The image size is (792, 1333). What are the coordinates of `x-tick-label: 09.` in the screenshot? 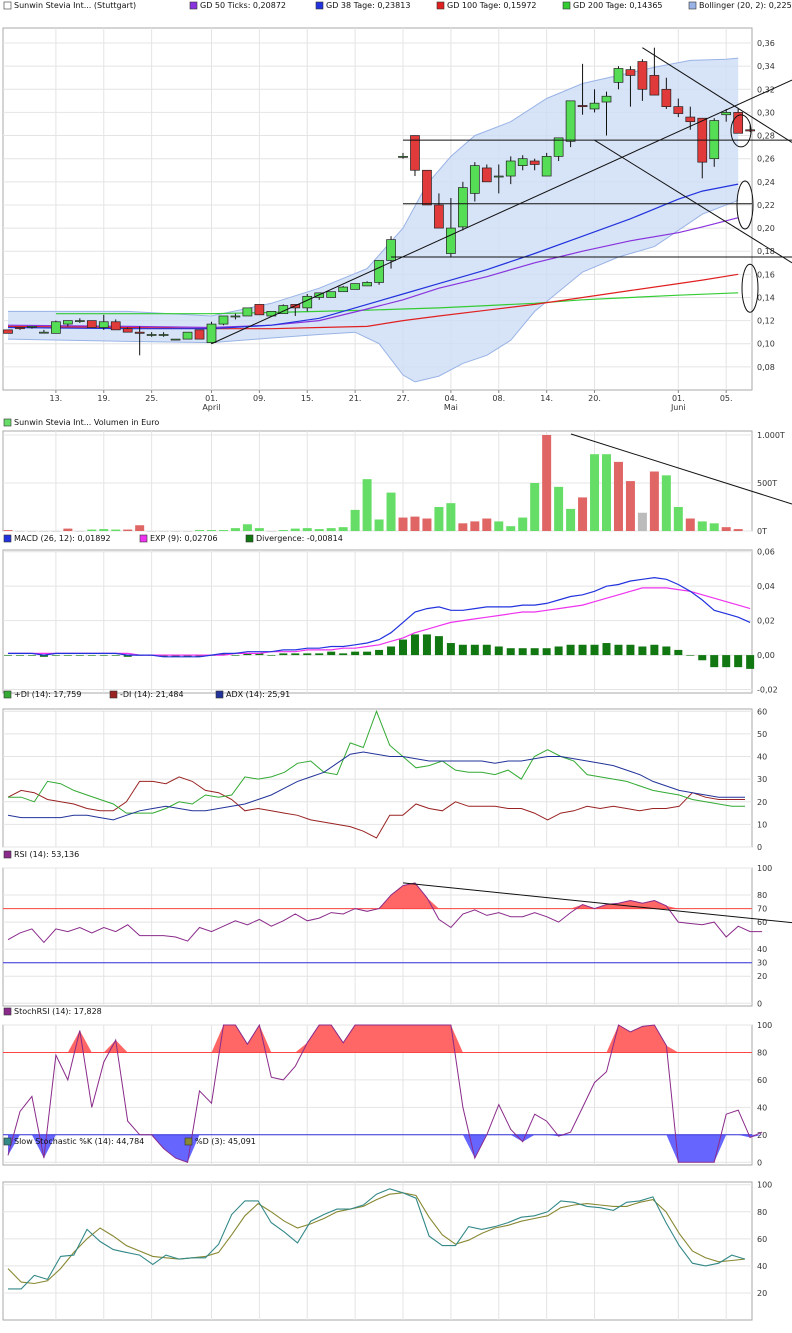 It's located at (259, 398).